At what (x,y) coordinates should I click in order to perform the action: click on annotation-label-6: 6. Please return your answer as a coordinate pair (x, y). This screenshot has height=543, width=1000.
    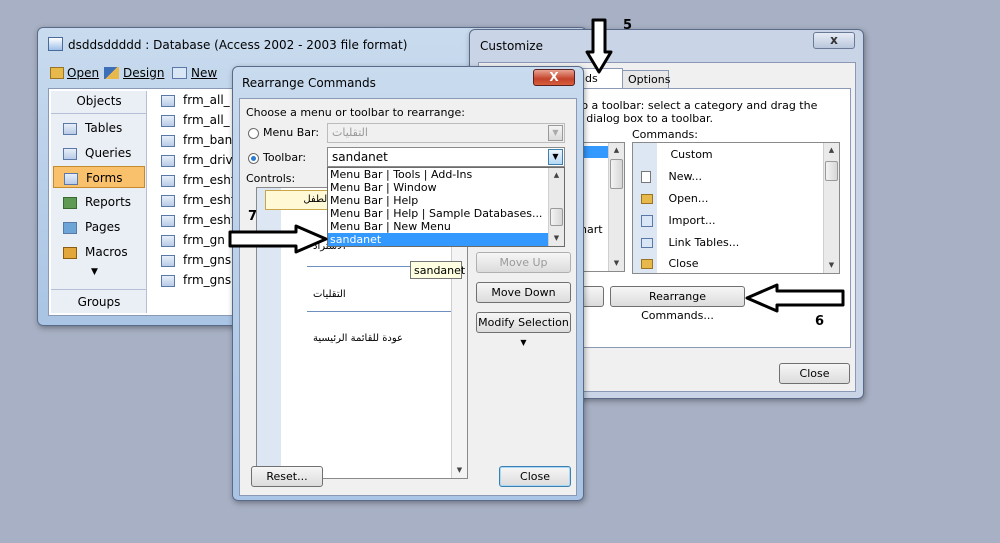
    Looking at the image, I should click on (820, 321).